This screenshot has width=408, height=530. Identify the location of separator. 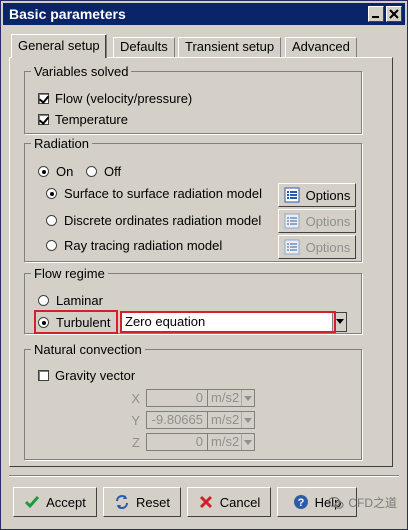
(204, 476).